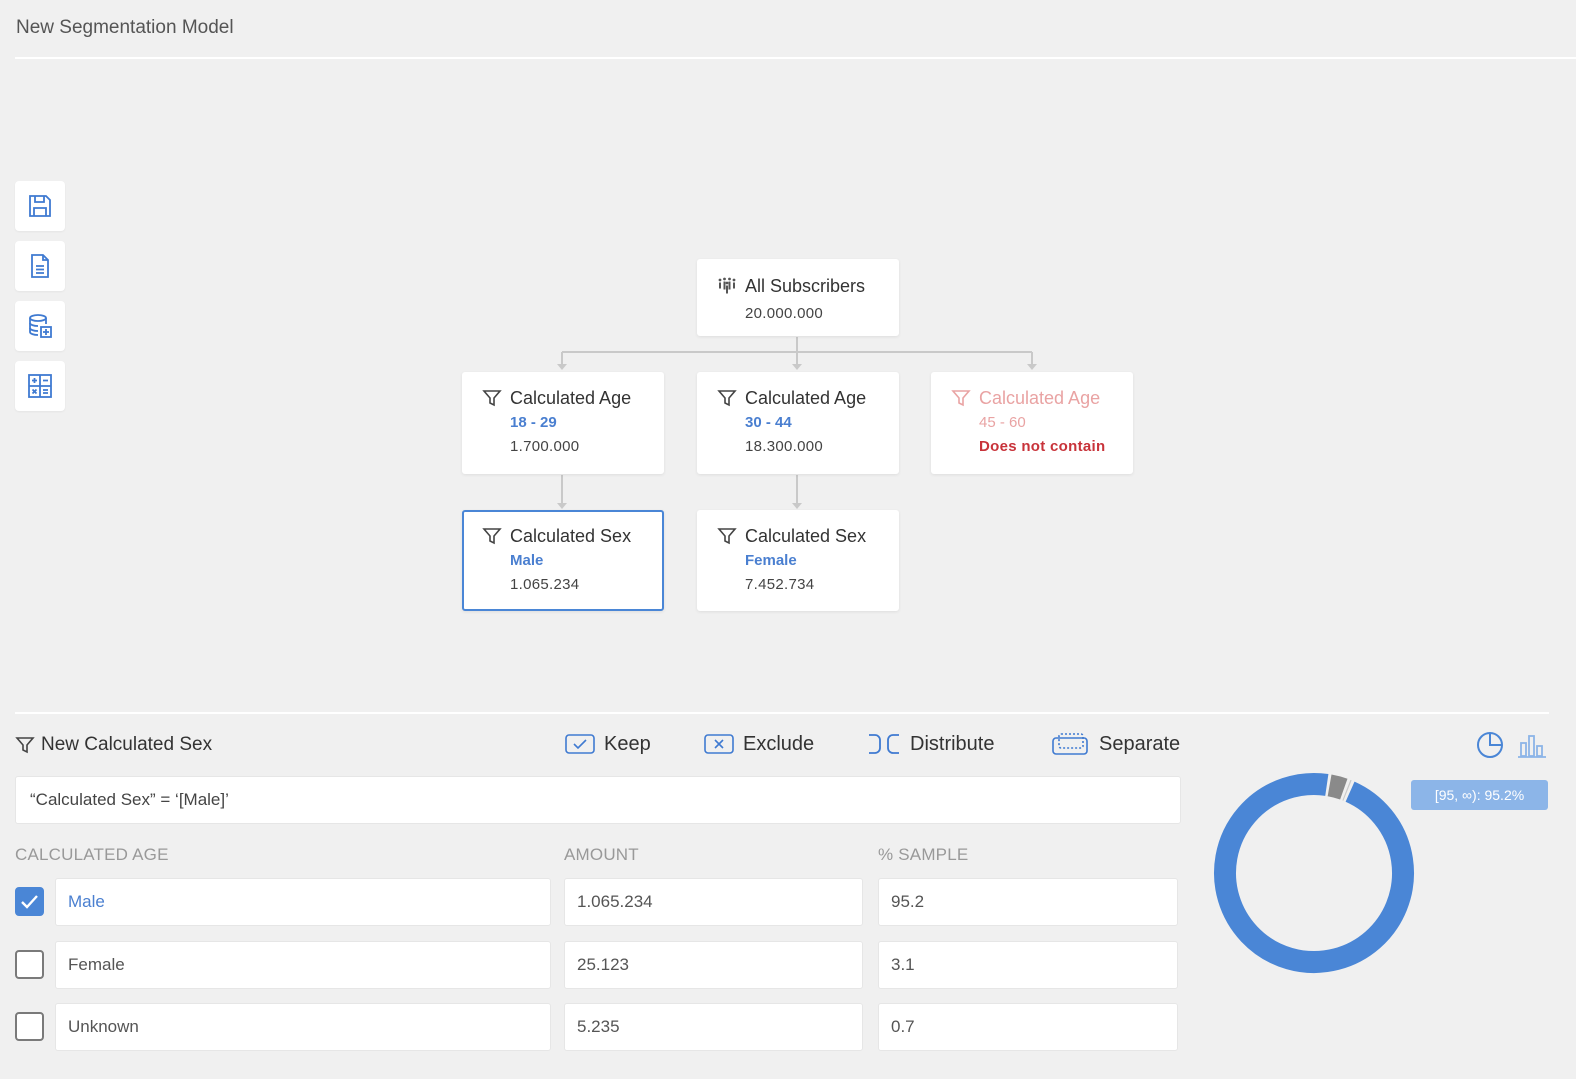  I want to click on keep-button: Keep, so click(608, 744).